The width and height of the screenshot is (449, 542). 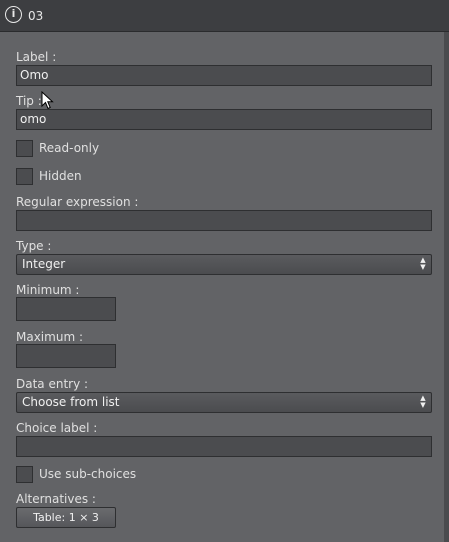 I want to click on choice-label-input, so click(x=224, y=446).